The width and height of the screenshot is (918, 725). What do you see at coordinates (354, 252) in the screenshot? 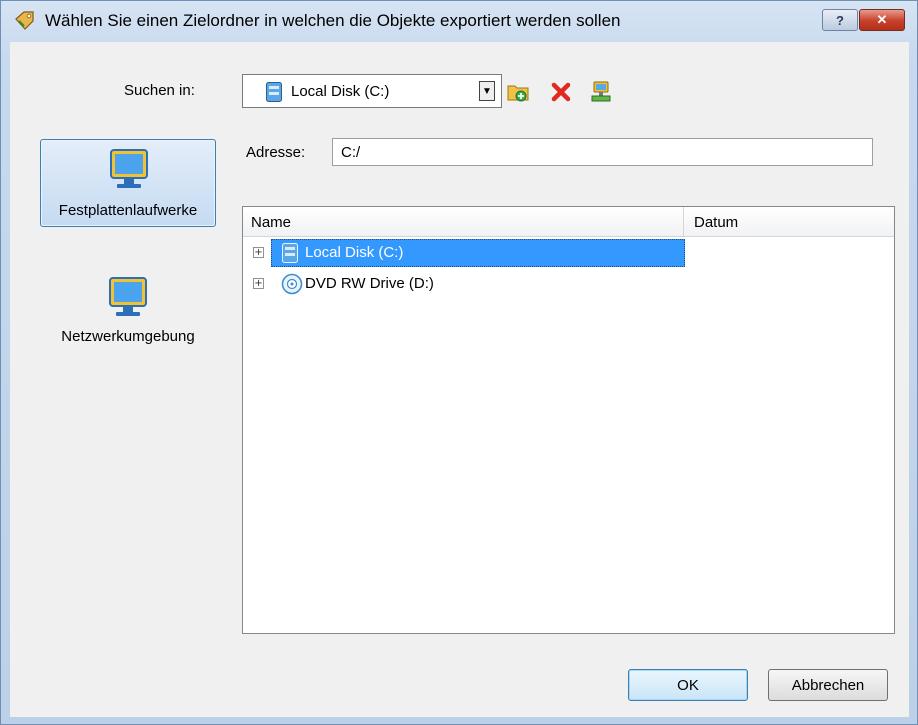
I see `tree-item-label: Local Disk (C:)` at bounding box center [354, 252].